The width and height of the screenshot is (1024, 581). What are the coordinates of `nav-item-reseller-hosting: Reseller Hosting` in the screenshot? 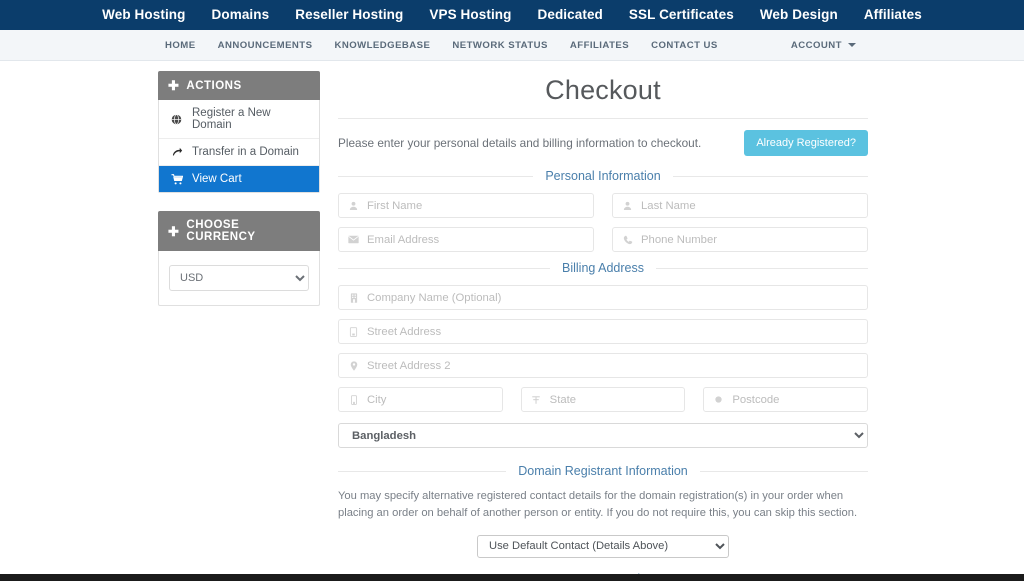 It's located at (349, 15).